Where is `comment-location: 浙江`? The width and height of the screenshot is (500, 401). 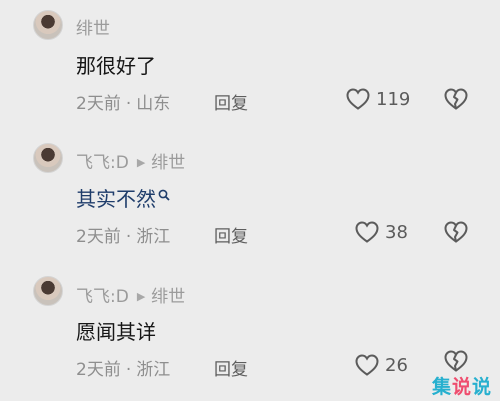 comment-location: 浙江 is located at coordinates (153, 370).